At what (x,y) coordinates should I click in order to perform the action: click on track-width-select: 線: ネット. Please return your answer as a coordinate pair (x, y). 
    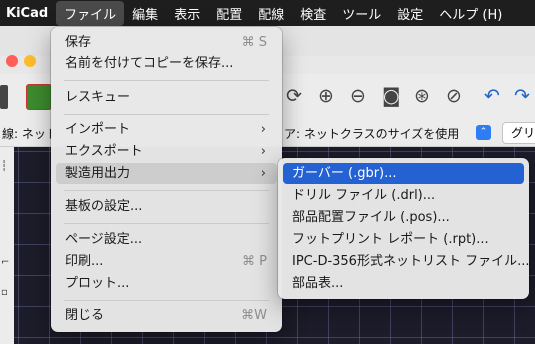
    Looking at the image, I should click on (30, 133).